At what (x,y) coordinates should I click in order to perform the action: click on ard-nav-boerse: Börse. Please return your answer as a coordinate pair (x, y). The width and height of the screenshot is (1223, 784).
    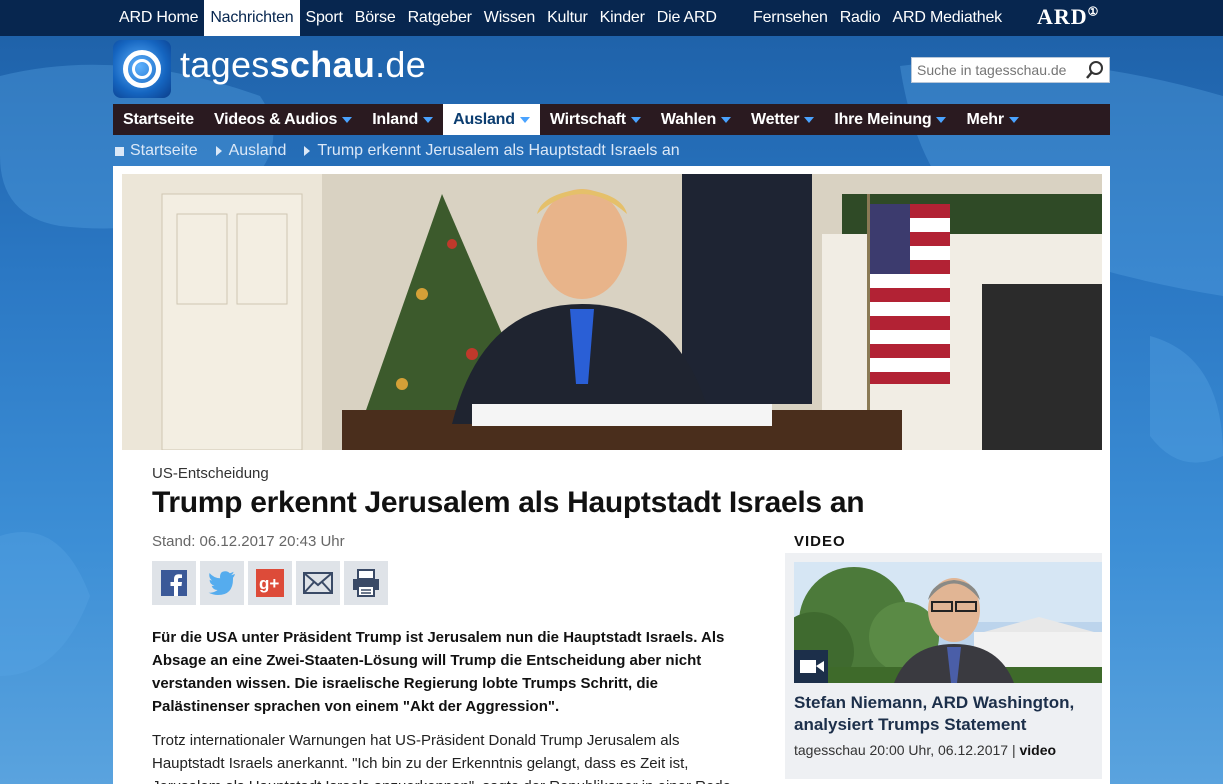
    Looking at the image, I should click on (375, 18).